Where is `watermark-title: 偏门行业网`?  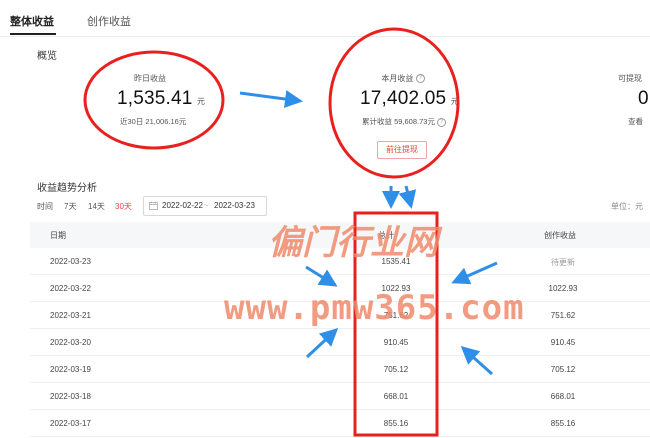 watermark-title: 偏门行业网 is located at coordinates (353, 243).